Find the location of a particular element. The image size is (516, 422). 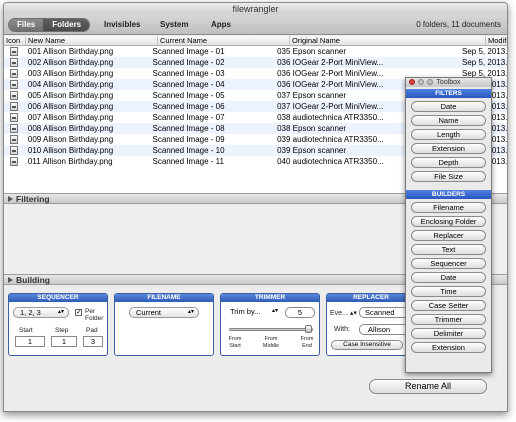

current-name-cell: Scanned Image - 09 is located at coordinates (188, 139).